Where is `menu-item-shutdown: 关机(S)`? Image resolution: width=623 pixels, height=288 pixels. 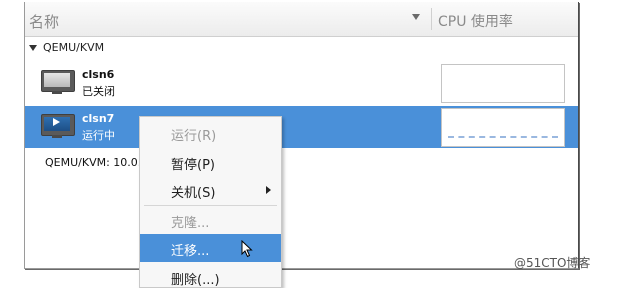
menu-item-shutdown: 关机(S) is located at coordinates (210, 190).